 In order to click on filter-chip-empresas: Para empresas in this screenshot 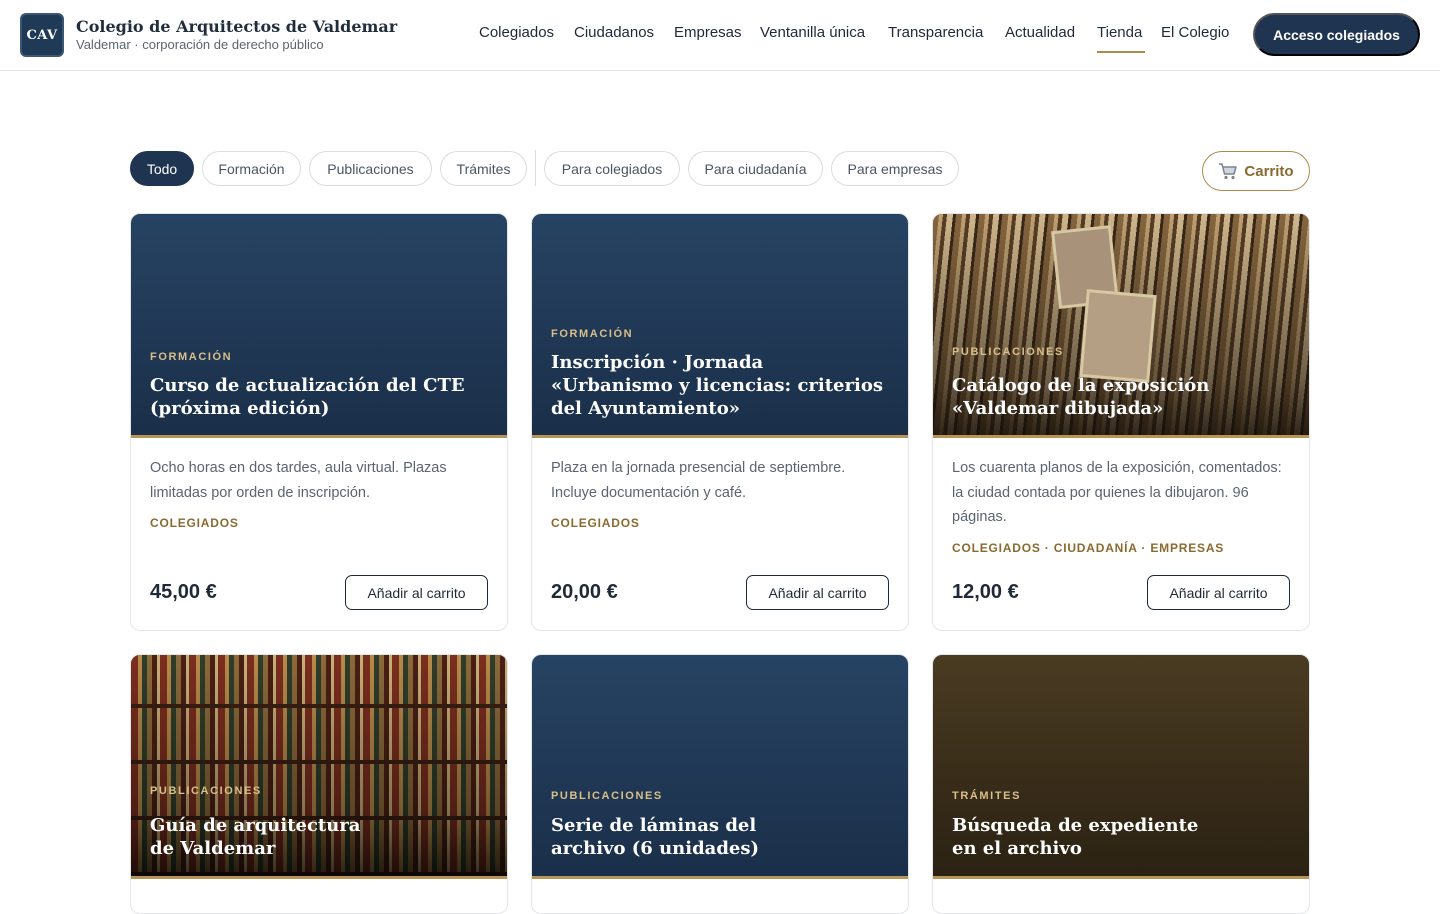, I will do `click(895, 168)`.